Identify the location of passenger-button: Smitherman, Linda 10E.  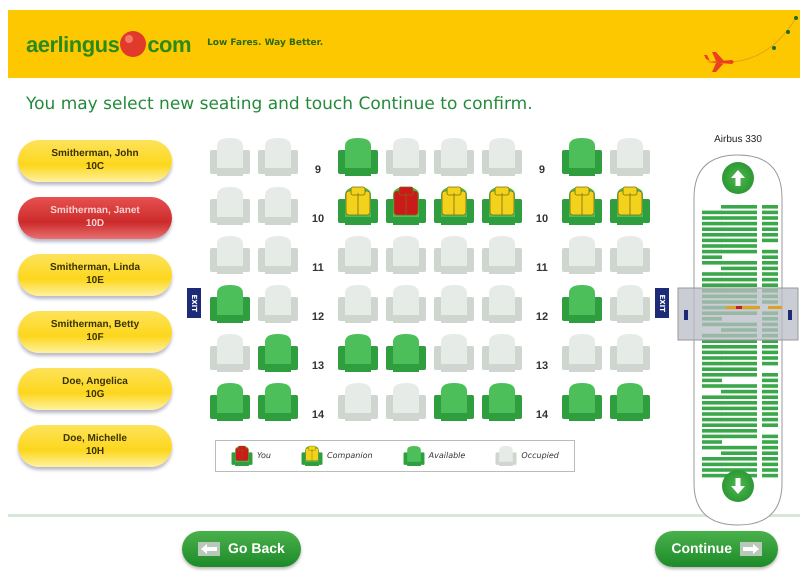
(95, 275).